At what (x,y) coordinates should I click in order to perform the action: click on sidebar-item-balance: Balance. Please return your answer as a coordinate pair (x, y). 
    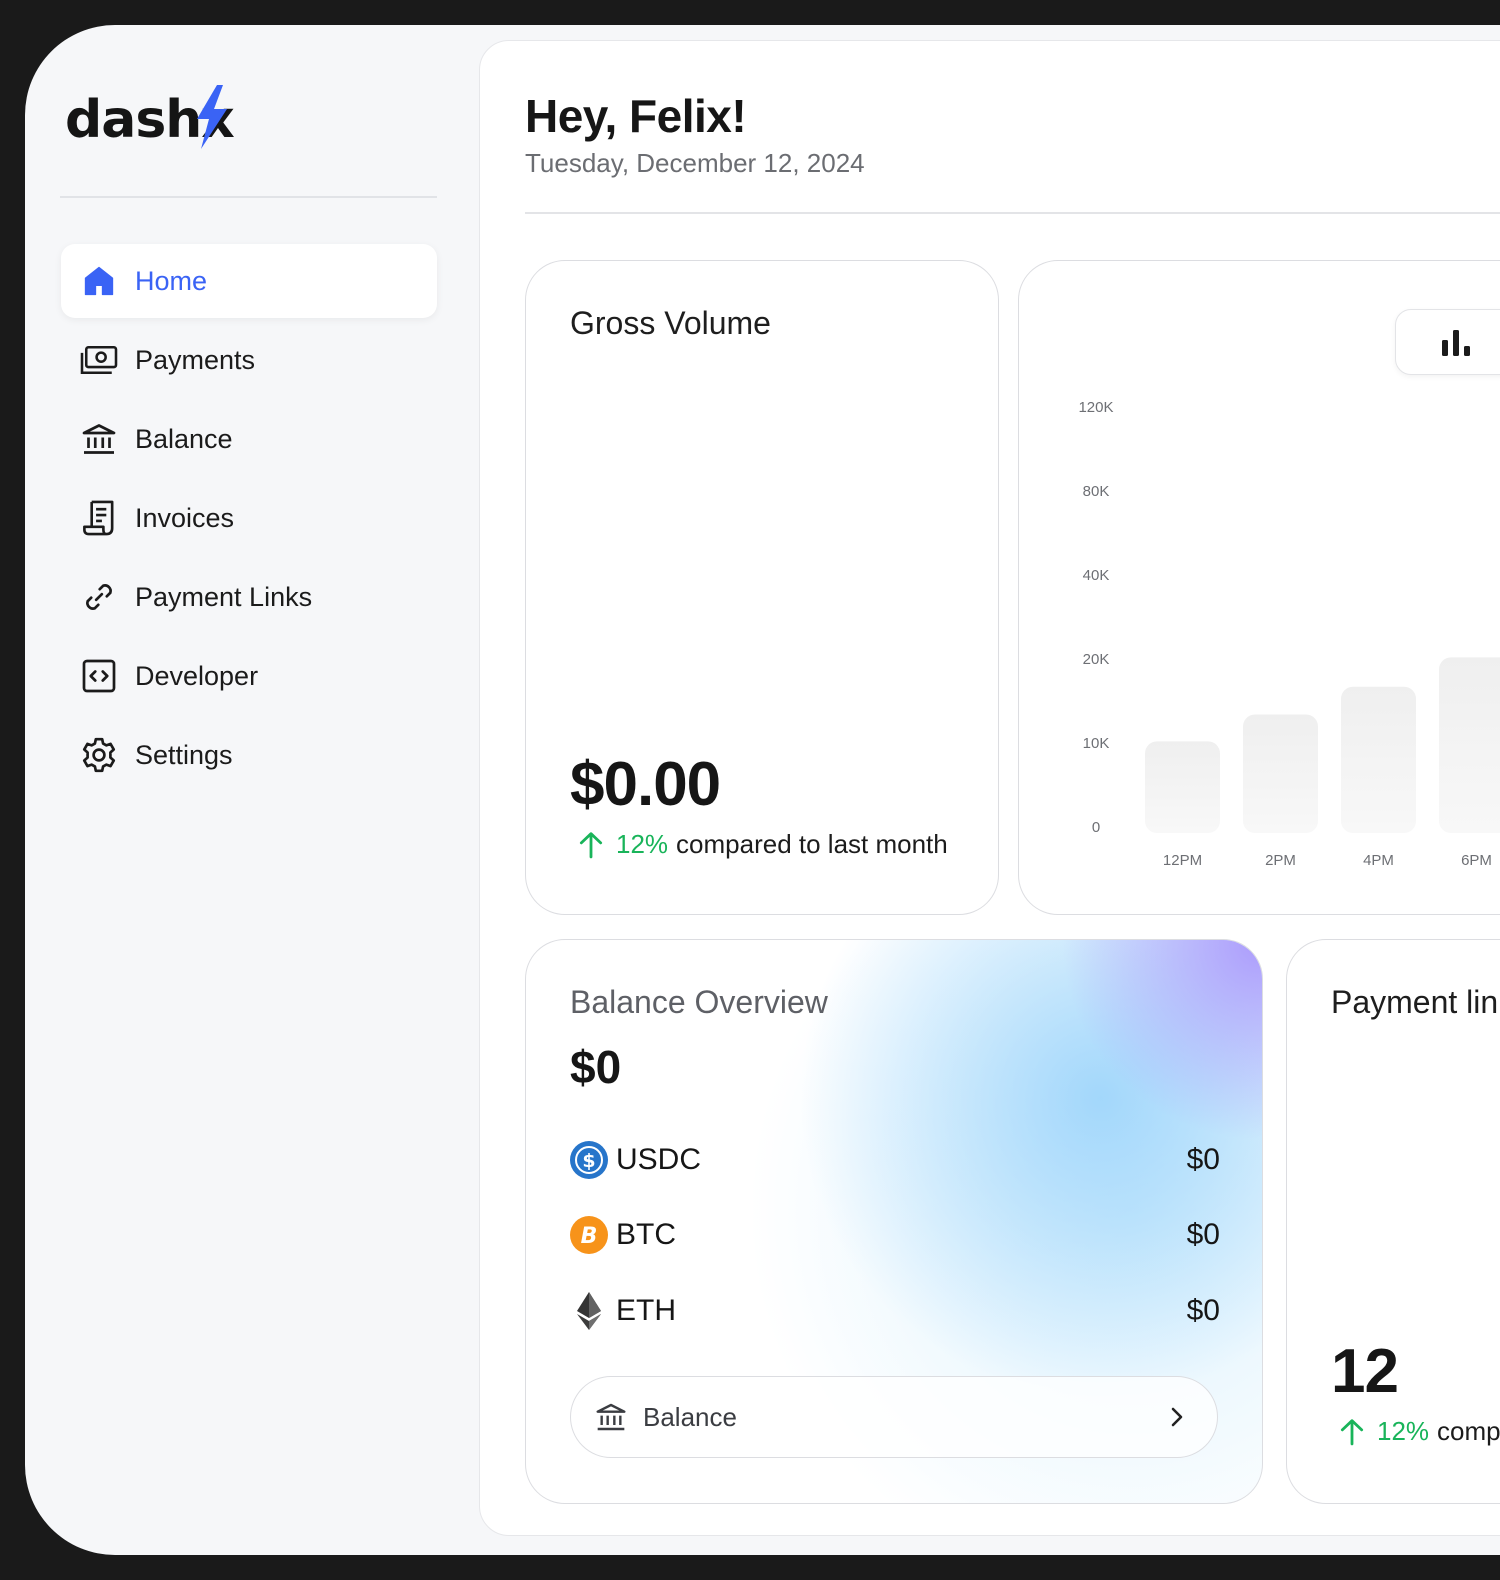
    Looking at the image, I should click on (249, 439).